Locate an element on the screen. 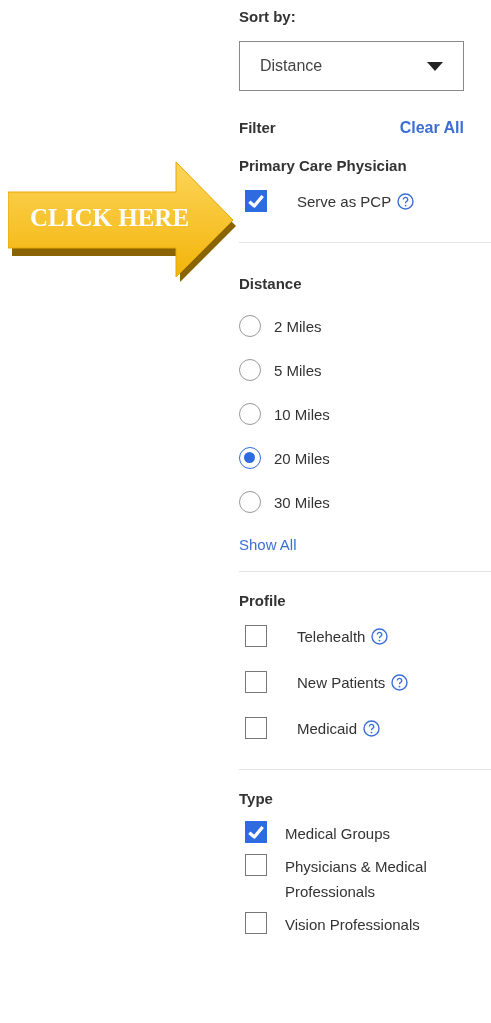 The image size is (491, 1023). option-label: Medicaid is located at coordinates (327, 728).